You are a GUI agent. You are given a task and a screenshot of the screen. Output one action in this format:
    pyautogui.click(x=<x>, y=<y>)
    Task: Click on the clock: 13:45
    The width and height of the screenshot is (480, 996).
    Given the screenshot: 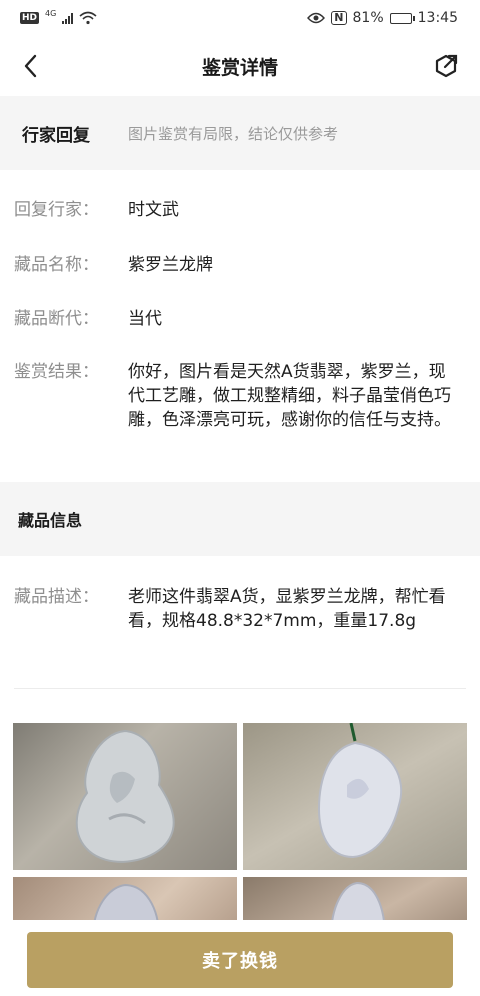 What is the action you would take?
    pyautogui.click(x=437, y=18)
    